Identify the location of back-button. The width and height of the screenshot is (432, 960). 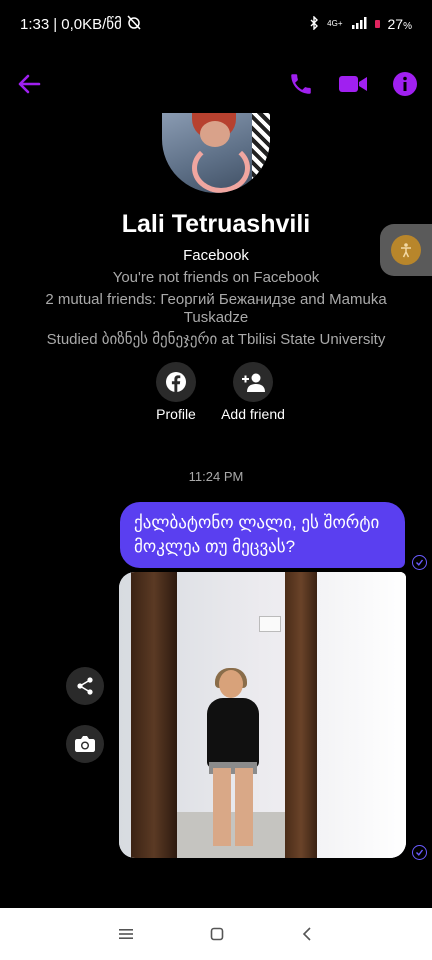
(29, 84).